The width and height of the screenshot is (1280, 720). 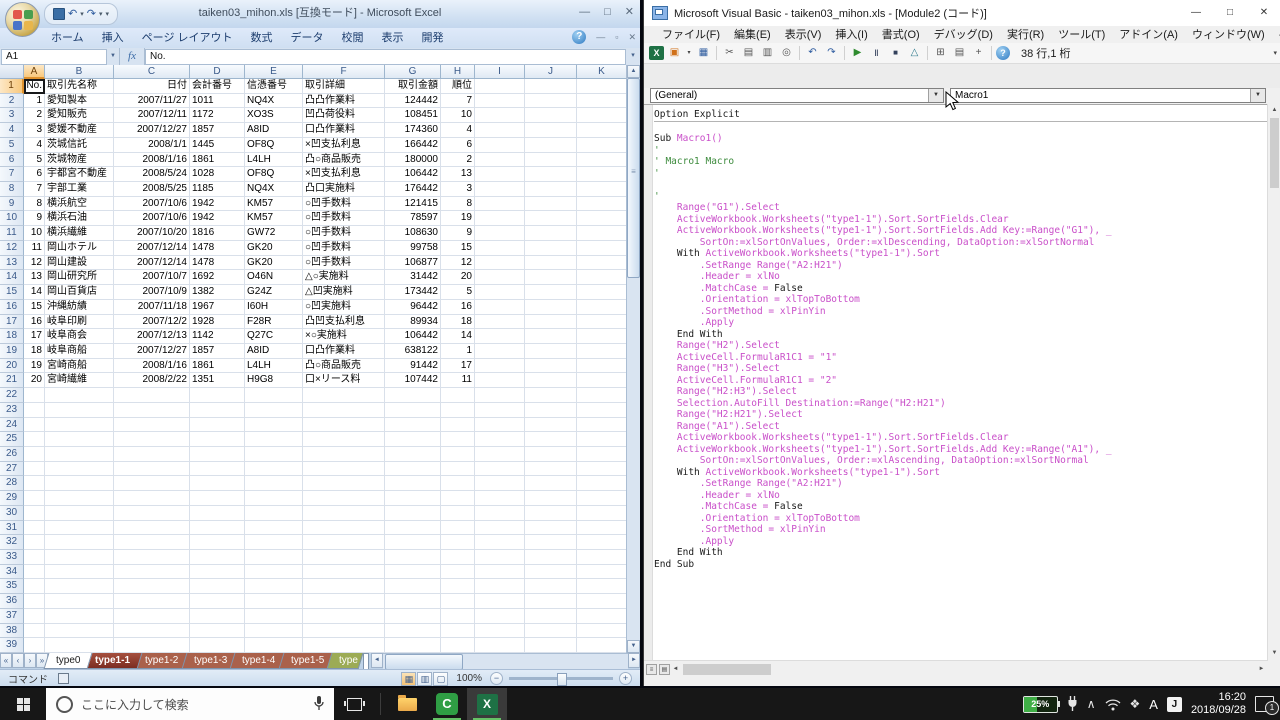 What do you see at coordinates (79, 410) in the screenshot?
I see `cell-B23` at bounding box center [79, 410].